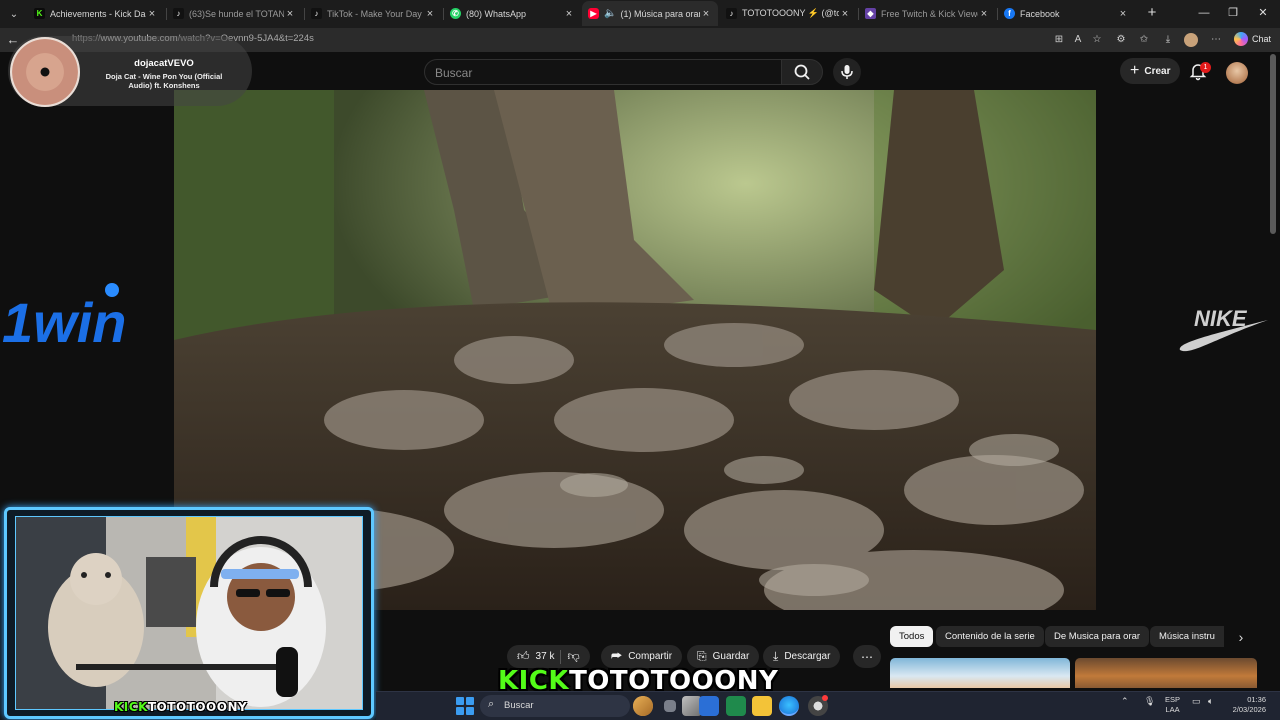 This screenshot has width=1280, height=720. Describe the element at coordinates (1196, 701) in the screenshot. I see `network-tray-icon: ▭` at that location.